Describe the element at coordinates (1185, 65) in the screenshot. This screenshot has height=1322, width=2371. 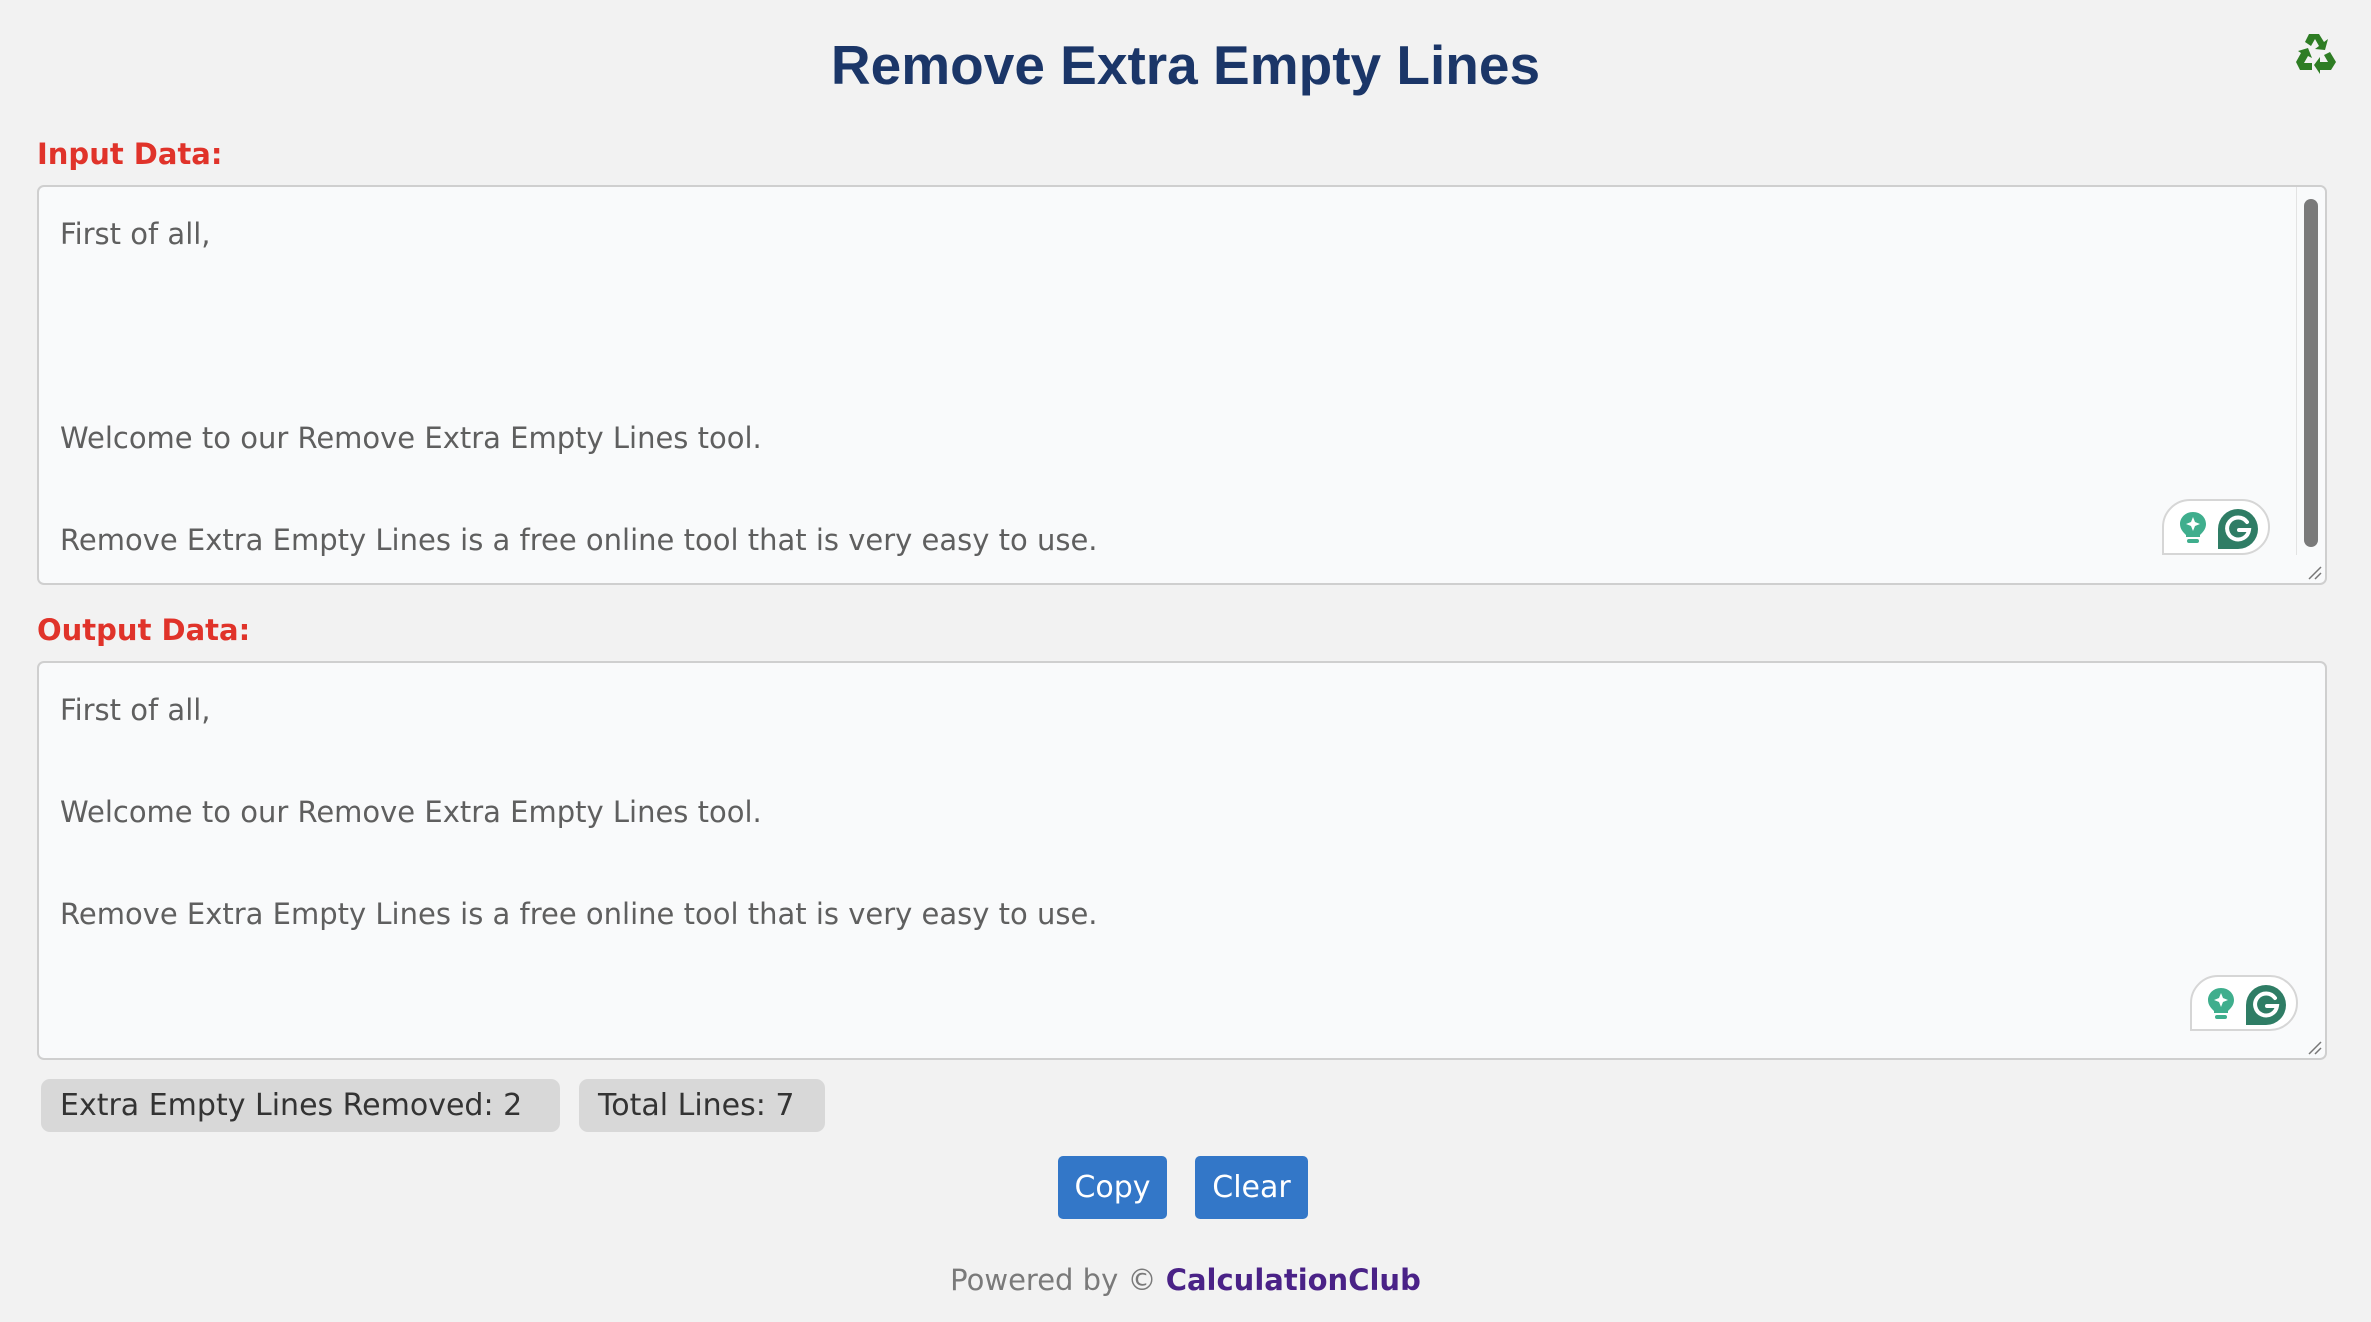
I see `page-title: Remove Extra Empty Lines` at that location.